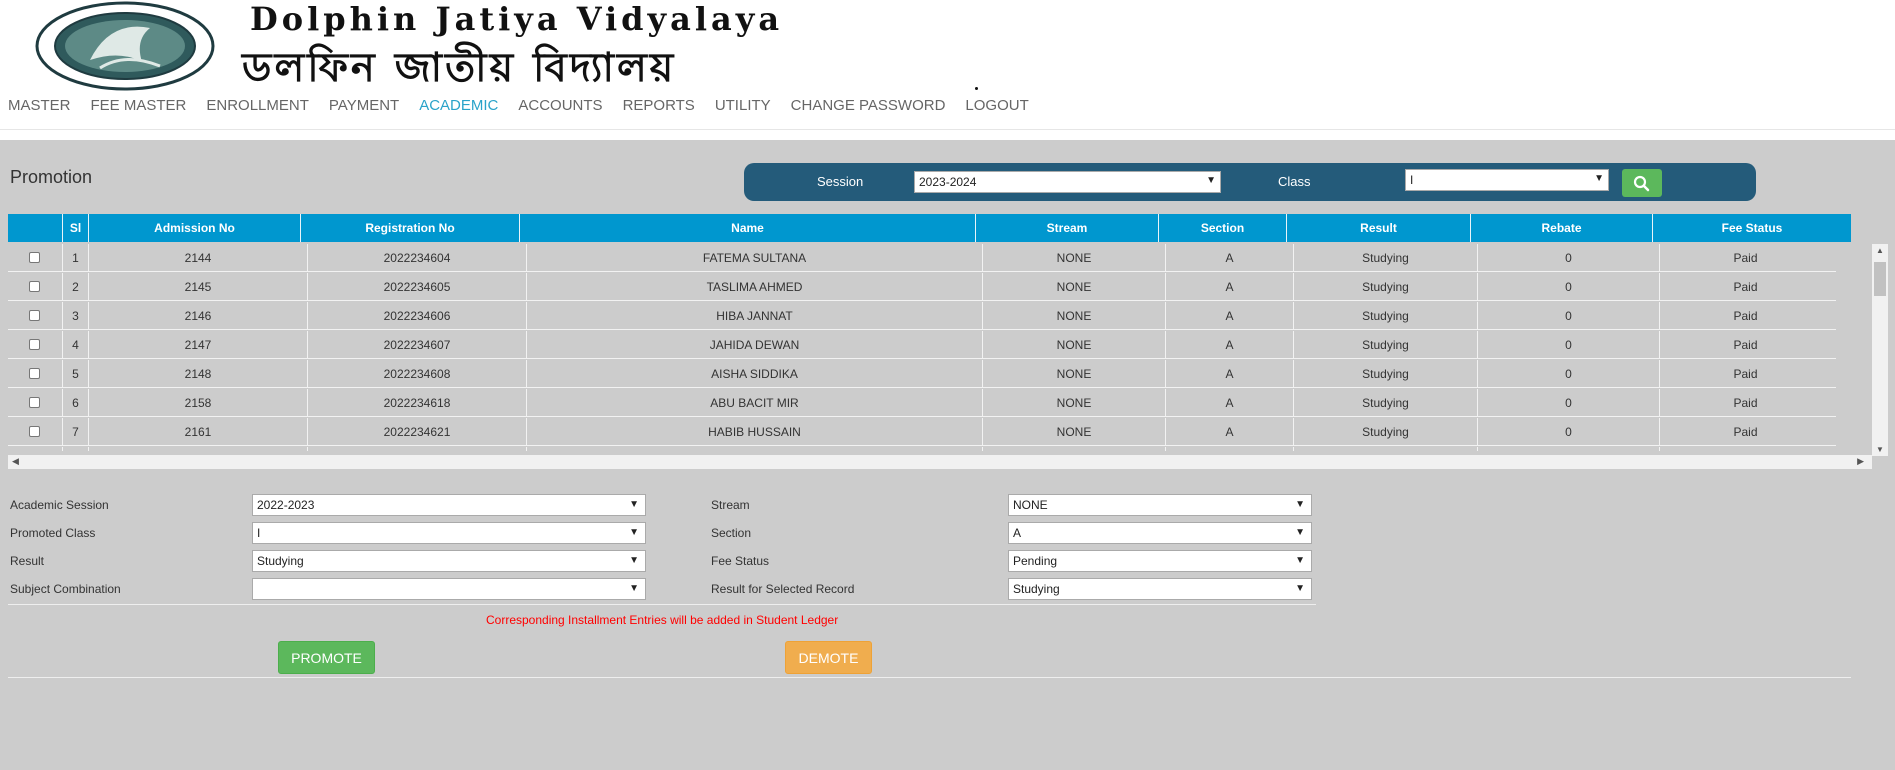 This screenshot has width=1895, height=770. Describe the element at coordinates (75, 374) in the screenshot. I see `cell-sl: 5` at that location.